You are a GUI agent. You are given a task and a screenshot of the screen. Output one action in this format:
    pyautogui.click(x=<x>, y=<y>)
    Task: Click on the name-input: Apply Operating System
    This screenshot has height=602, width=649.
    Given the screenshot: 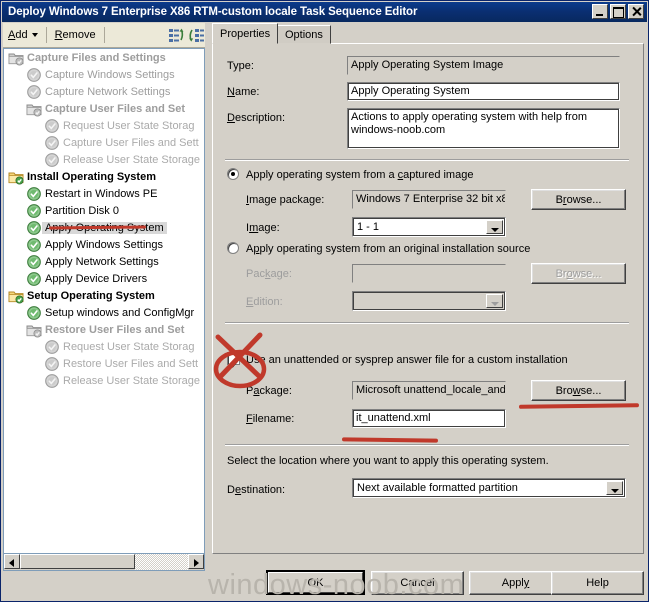 What is the action you would take?
    pyautogui.click(x=483, y=91)
    